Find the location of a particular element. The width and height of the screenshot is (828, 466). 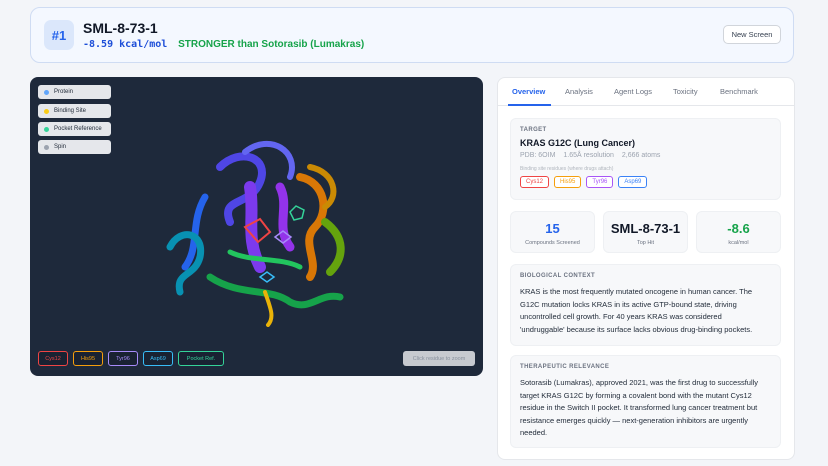

stat-label: Compounds Screened is located at coordinates (552, 243).